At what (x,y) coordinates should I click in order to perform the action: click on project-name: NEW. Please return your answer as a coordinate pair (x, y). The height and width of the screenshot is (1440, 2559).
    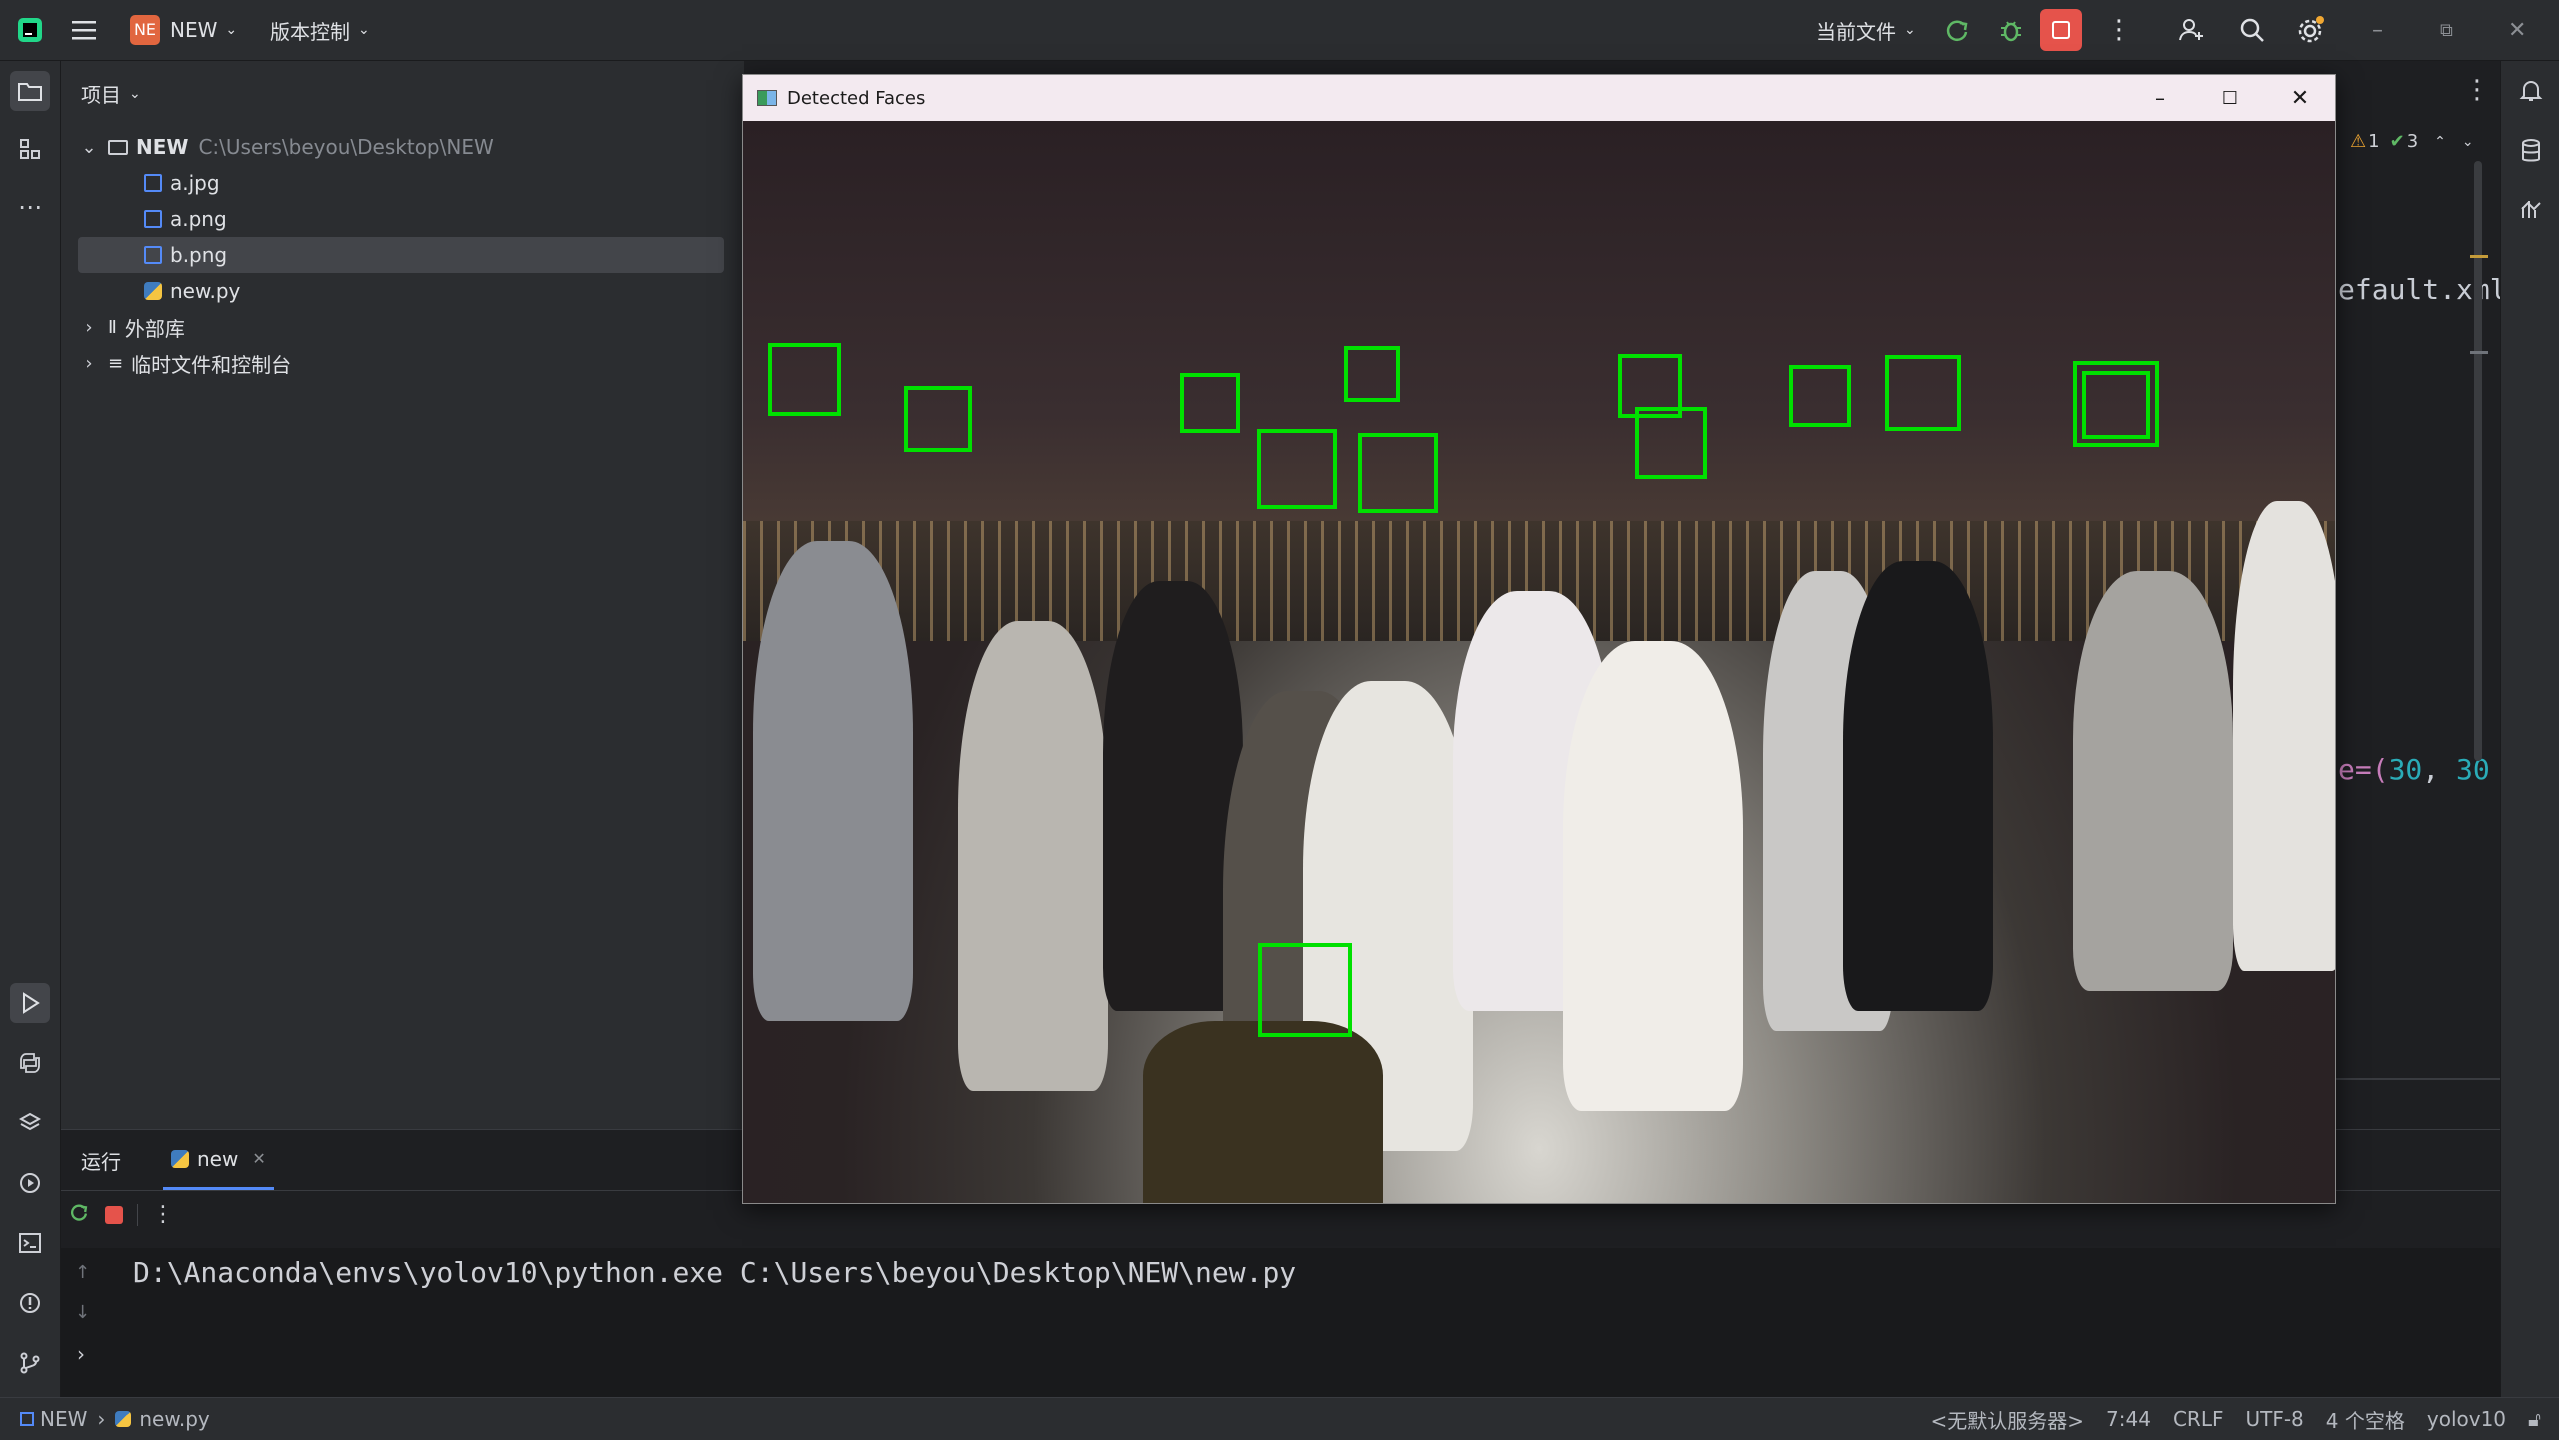
    Looking at the image, I should click on (194, 30).